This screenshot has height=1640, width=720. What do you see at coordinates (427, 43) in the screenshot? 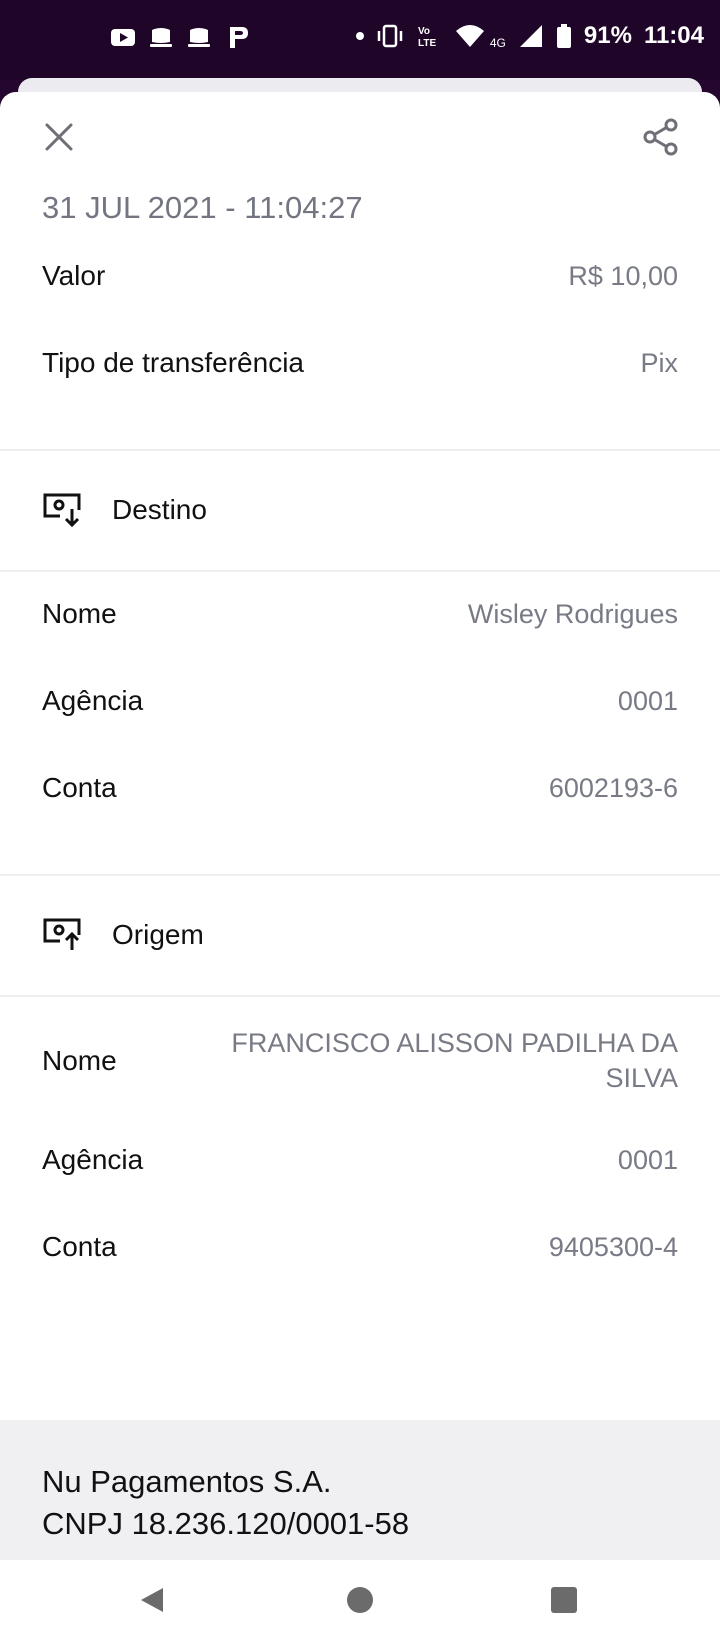
I see `svg-text: LTE` at bounding box center [427, 43].